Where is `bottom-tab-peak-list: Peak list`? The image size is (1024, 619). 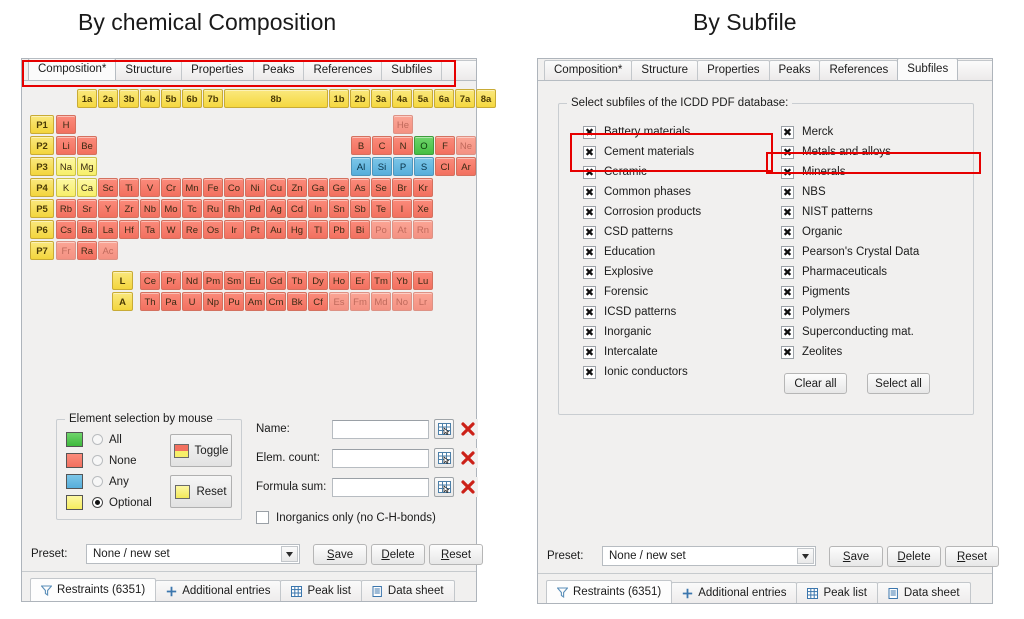 bottom-tab-peak-list: Peak list is located at coordinates (321, 590).